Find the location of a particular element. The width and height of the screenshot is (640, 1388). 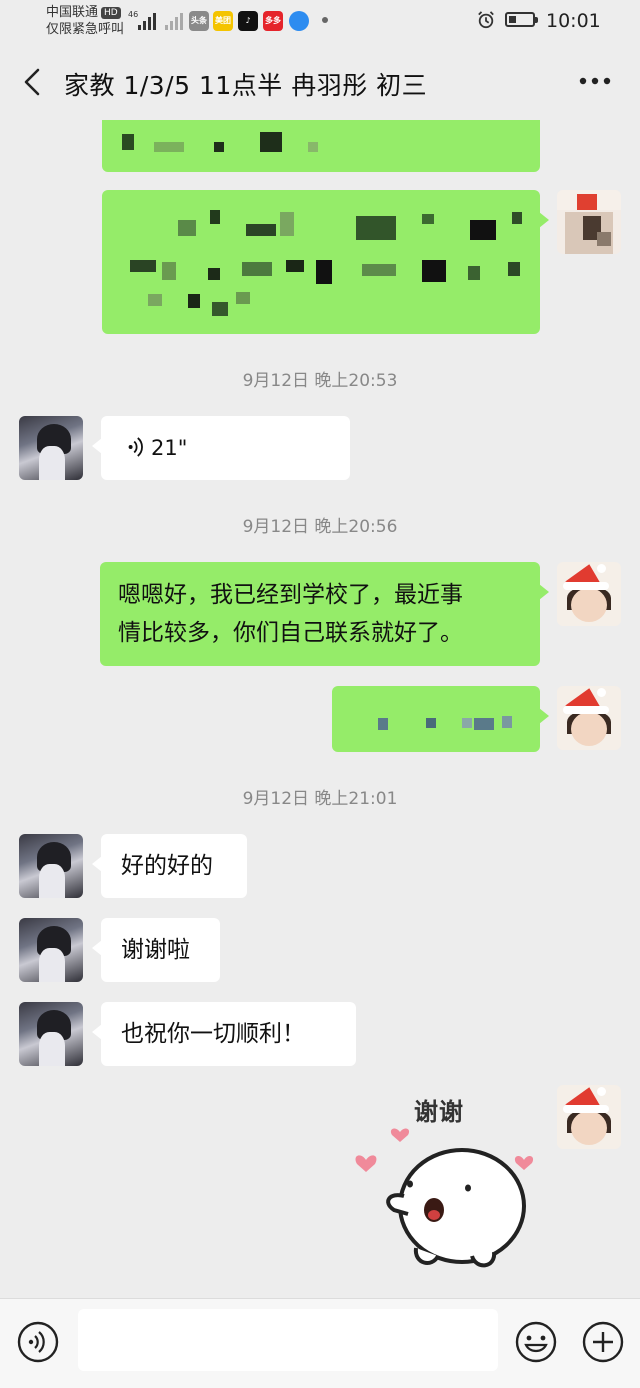

douyin-icon: ♪ is located at coordinates (248, 21).